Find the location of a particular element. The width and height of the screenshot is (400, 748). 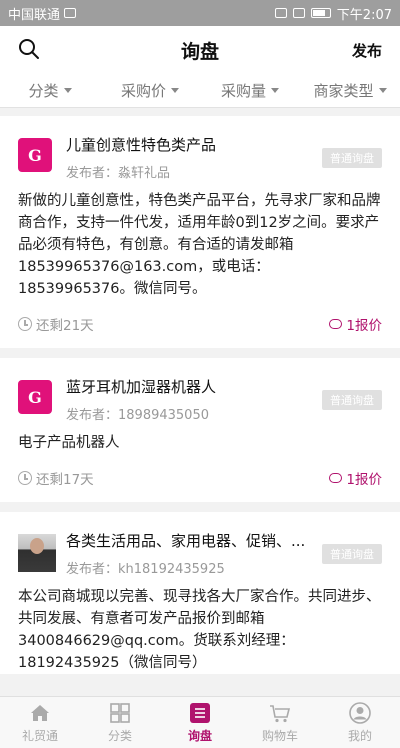

filter-merchant-type: 商家类型 is located at coordinates (350, 90).